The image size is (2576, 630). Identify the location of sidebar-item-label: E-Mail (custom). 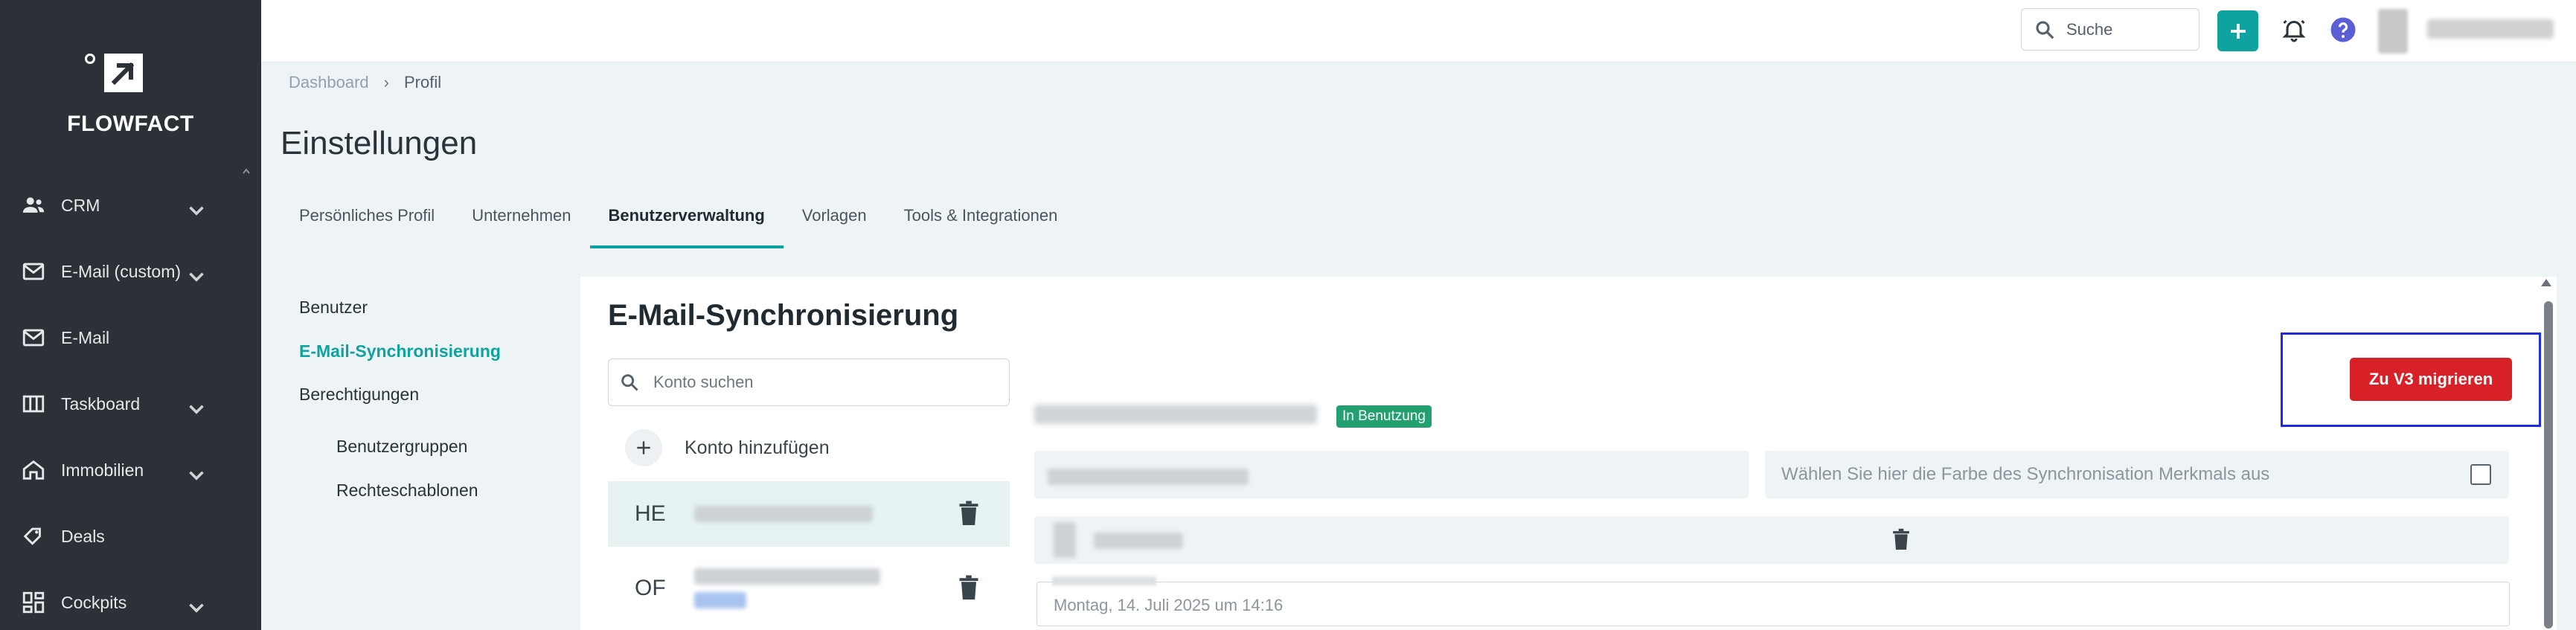
(122, 271).